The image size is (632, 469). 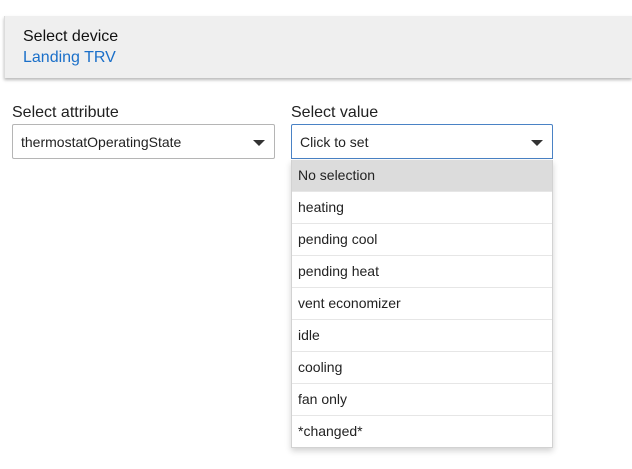 What do you see at coordinates (422, 368) in the screenshot?
I see `dropdown-option: cooling` at bounding box center [422, 368].